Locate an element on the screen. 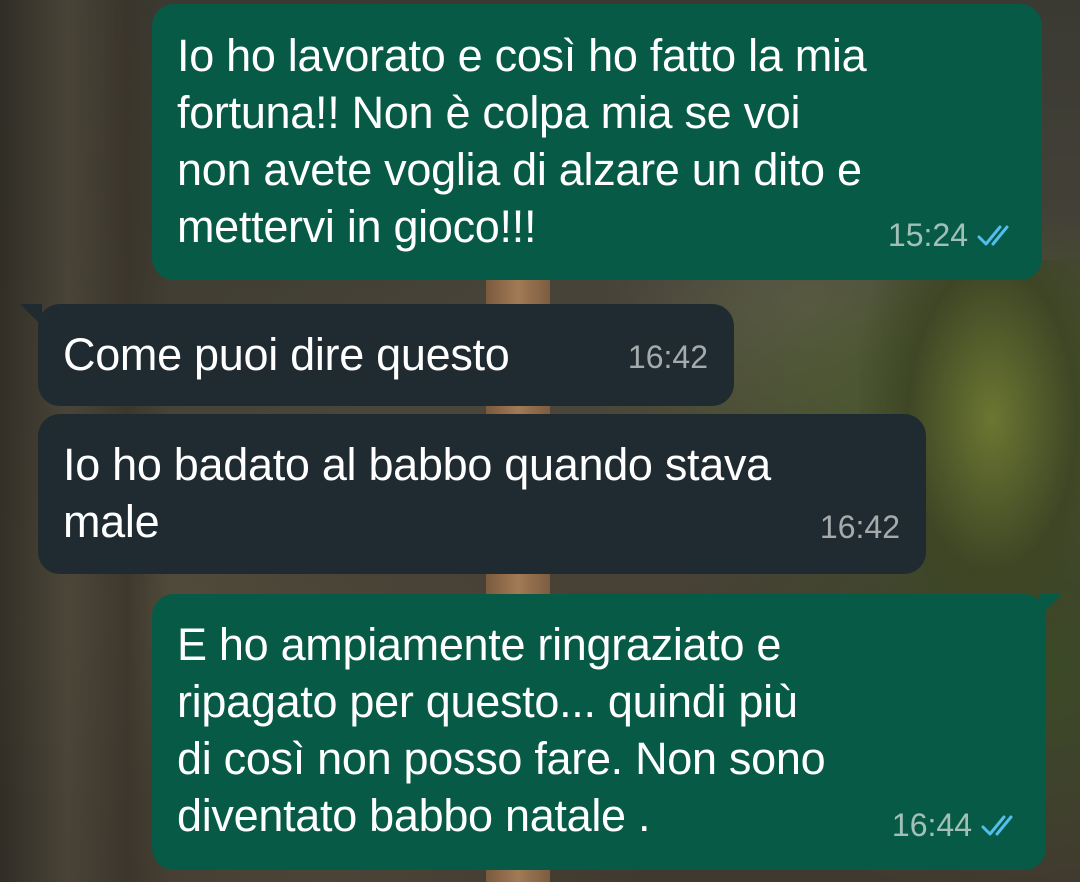  message-meta: 15:24 is located at coordinates (954, 235).